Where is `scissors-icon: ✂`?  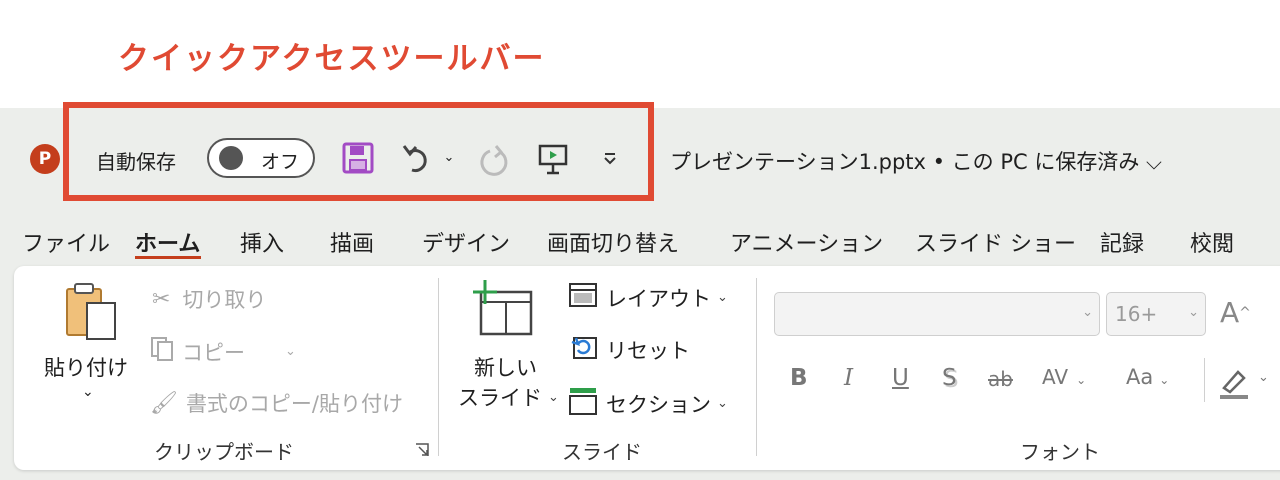
scissors-icon: ✂ is located at coordinates (161, 299).